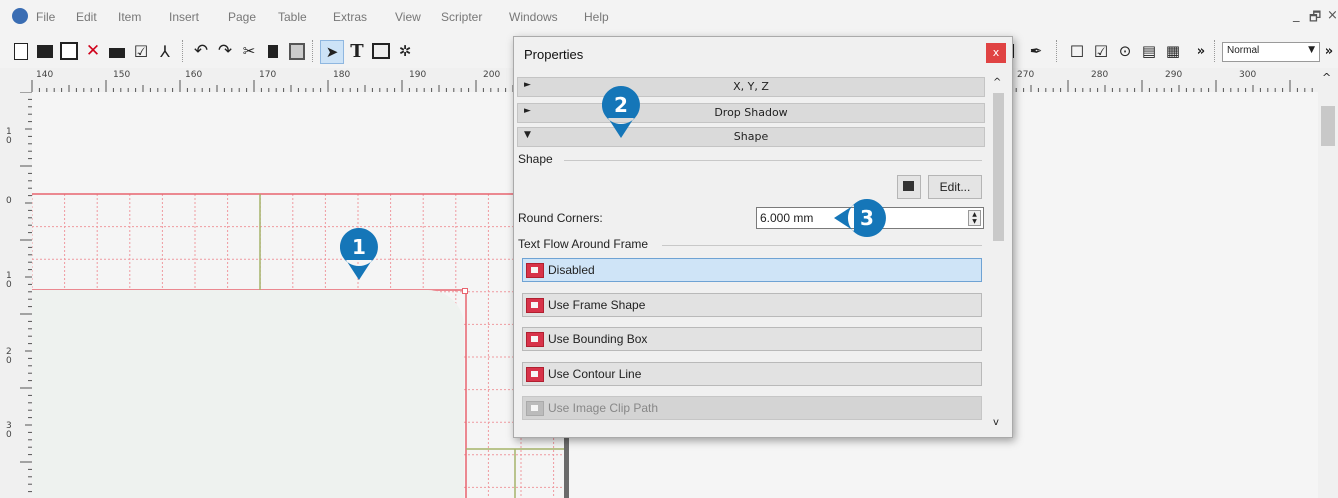 This screenshot has width=1338, height=498. I want to click on open-folder-icon, so click(45, 51).